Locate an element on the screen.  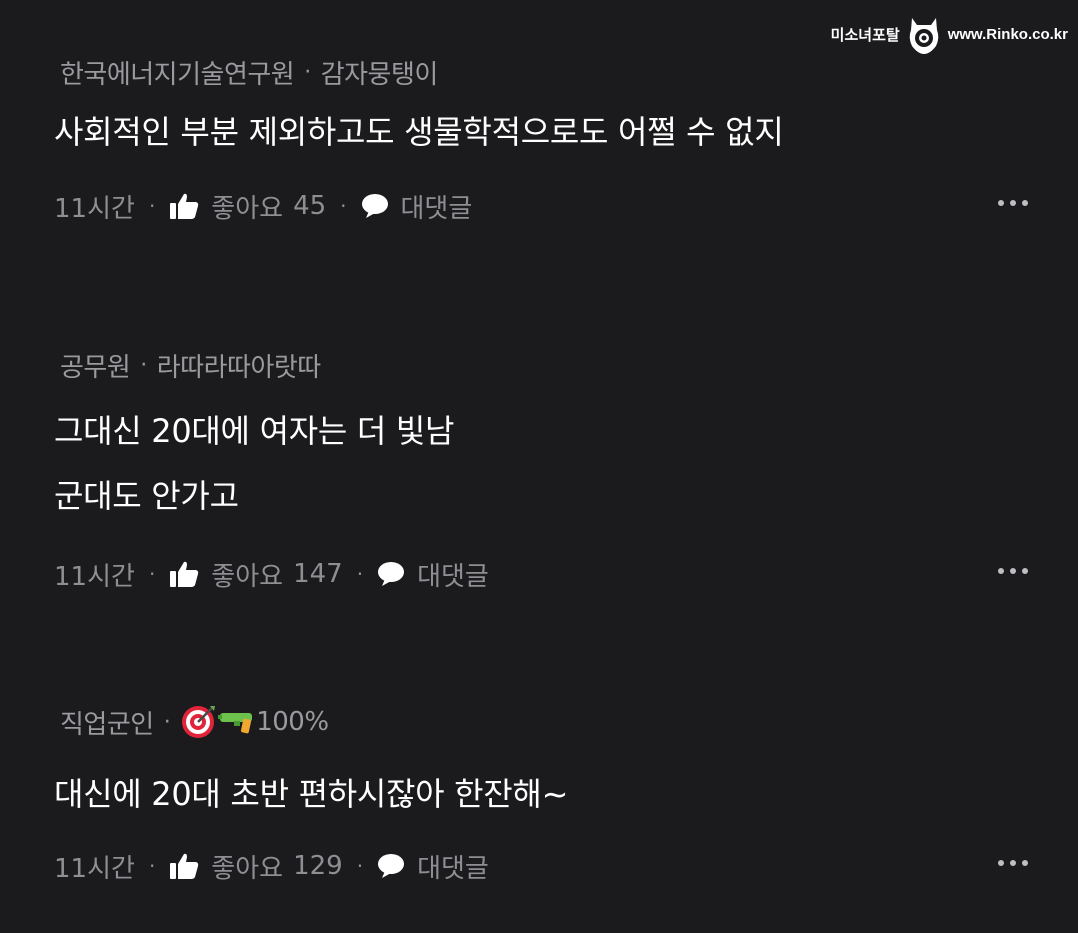
water-gun-icon is located at coordinates (235, 723).